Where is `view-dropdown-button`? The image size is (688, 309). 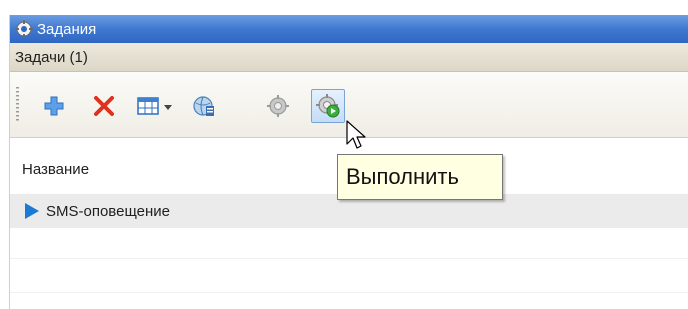
view-dropdown-button is located at coordinates (148, 106).